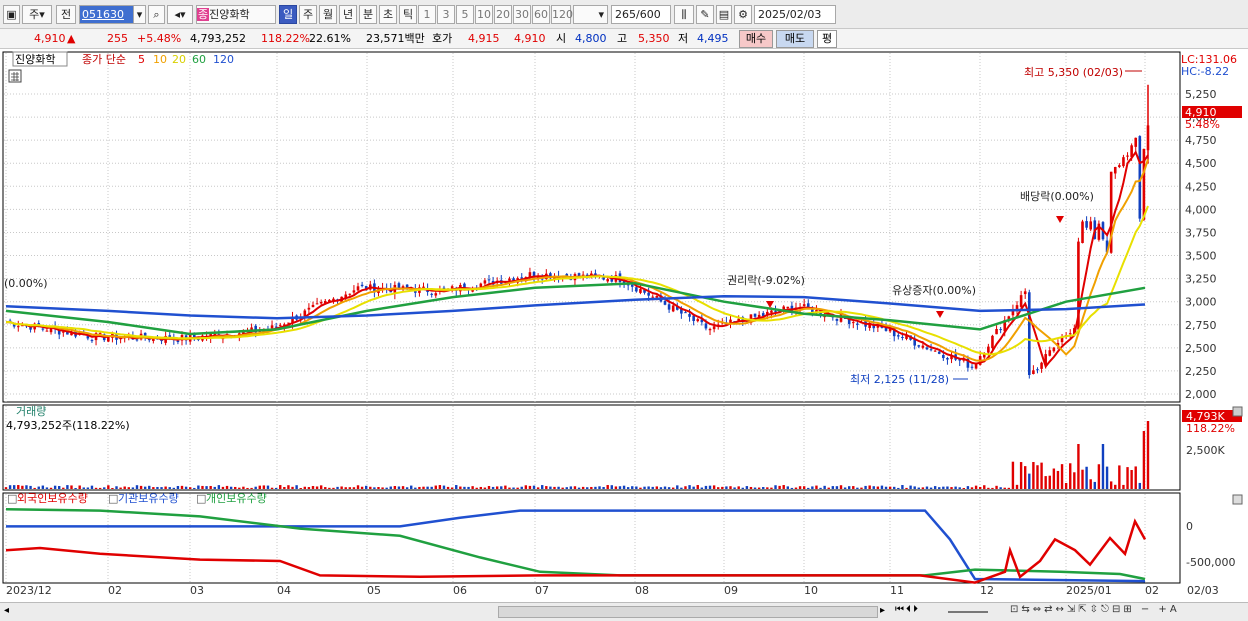 This screenshot has height=621, width=1248. What do you see at coordinates (465, 14) in the screenshot?
I see `num-5: 5` at bounding box center [465, 14].